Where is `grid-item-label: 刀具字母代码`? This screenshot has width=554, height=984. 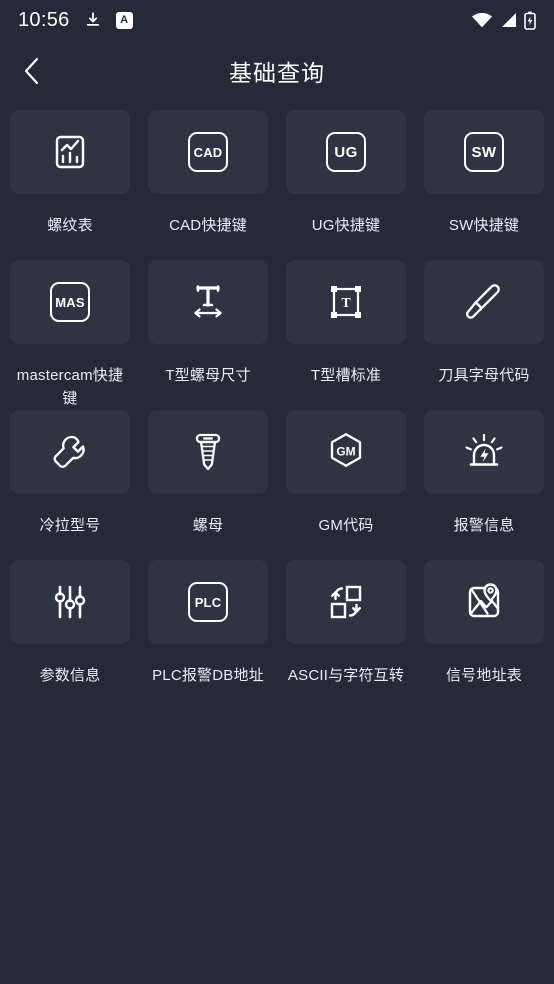 grid-item-label: 刀具字母代码 is located at coordinates (484, 375).